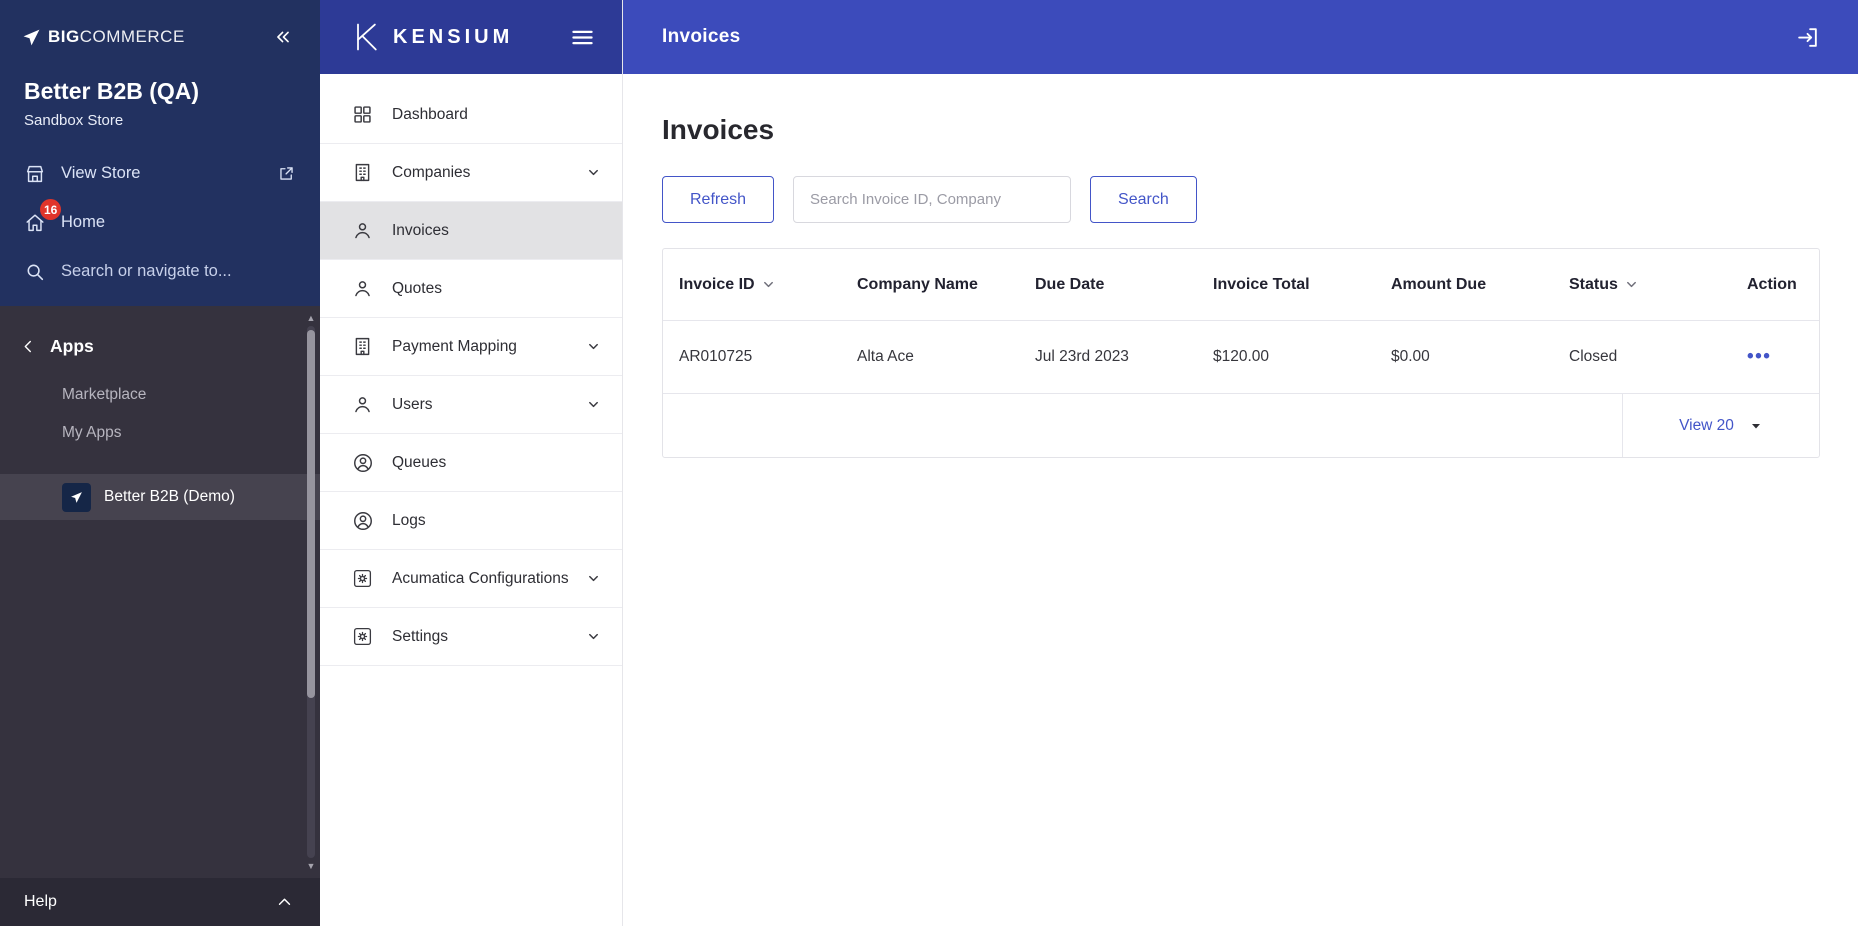 This screenshot has width=1858, height=926. What do you see at coordinates (701, 36) in the screenshot?
I see `topbar-title: Invoices` at bounding box center [701, 36].